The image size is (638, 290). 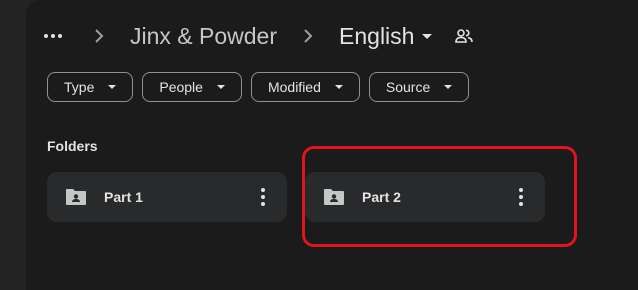 What do you see at coordinates (203, 36) in the screenshot?
I see `breadcrumb-parent: Jinx & Powder` at bounding box center [203, 36].